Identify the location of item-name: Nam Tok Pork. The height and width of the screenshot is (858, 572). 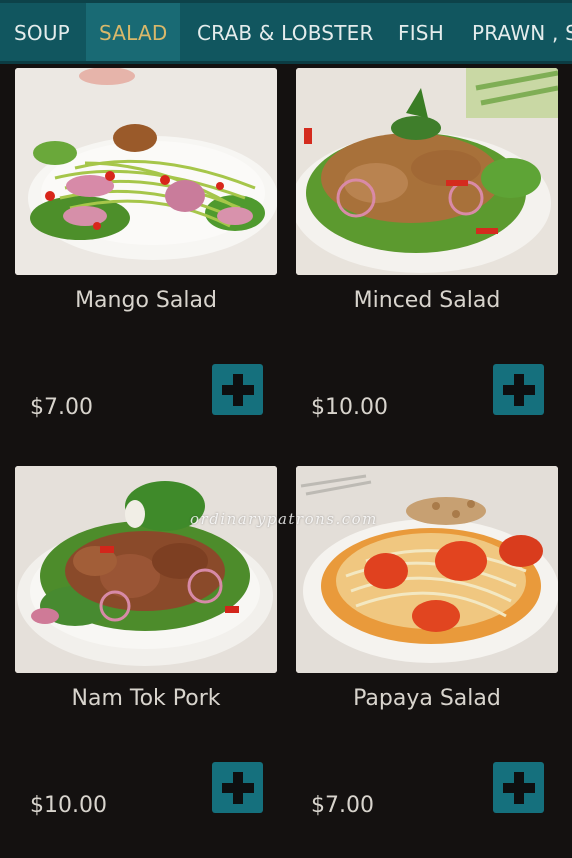
(146, 698).